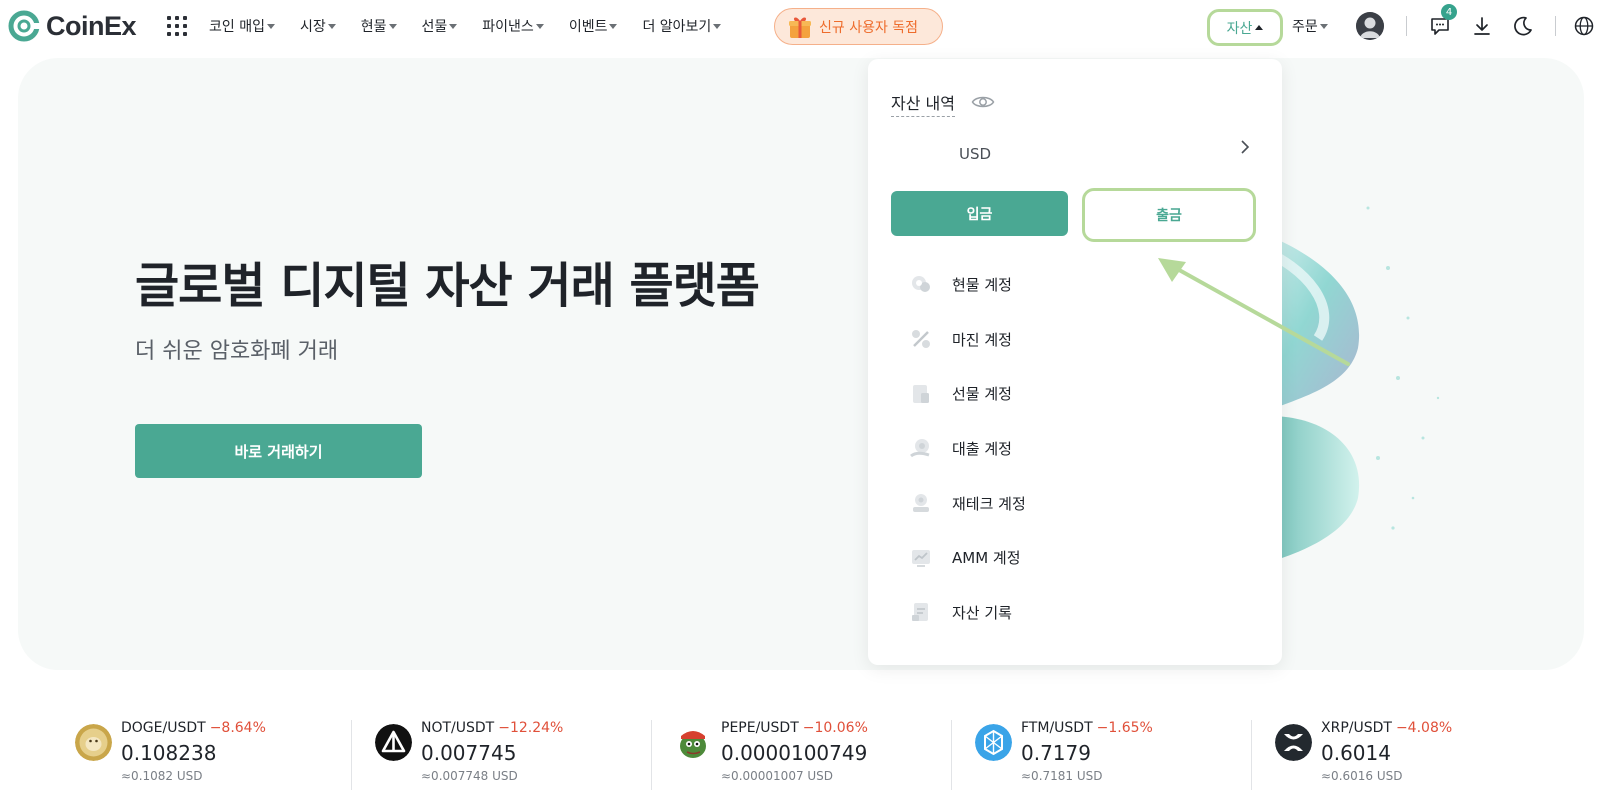 The height and width of the screenshot is (810, 1600). I want to click on hero-subtitle: 더 쉬운 암호화폐 거래, so click(237, 351).